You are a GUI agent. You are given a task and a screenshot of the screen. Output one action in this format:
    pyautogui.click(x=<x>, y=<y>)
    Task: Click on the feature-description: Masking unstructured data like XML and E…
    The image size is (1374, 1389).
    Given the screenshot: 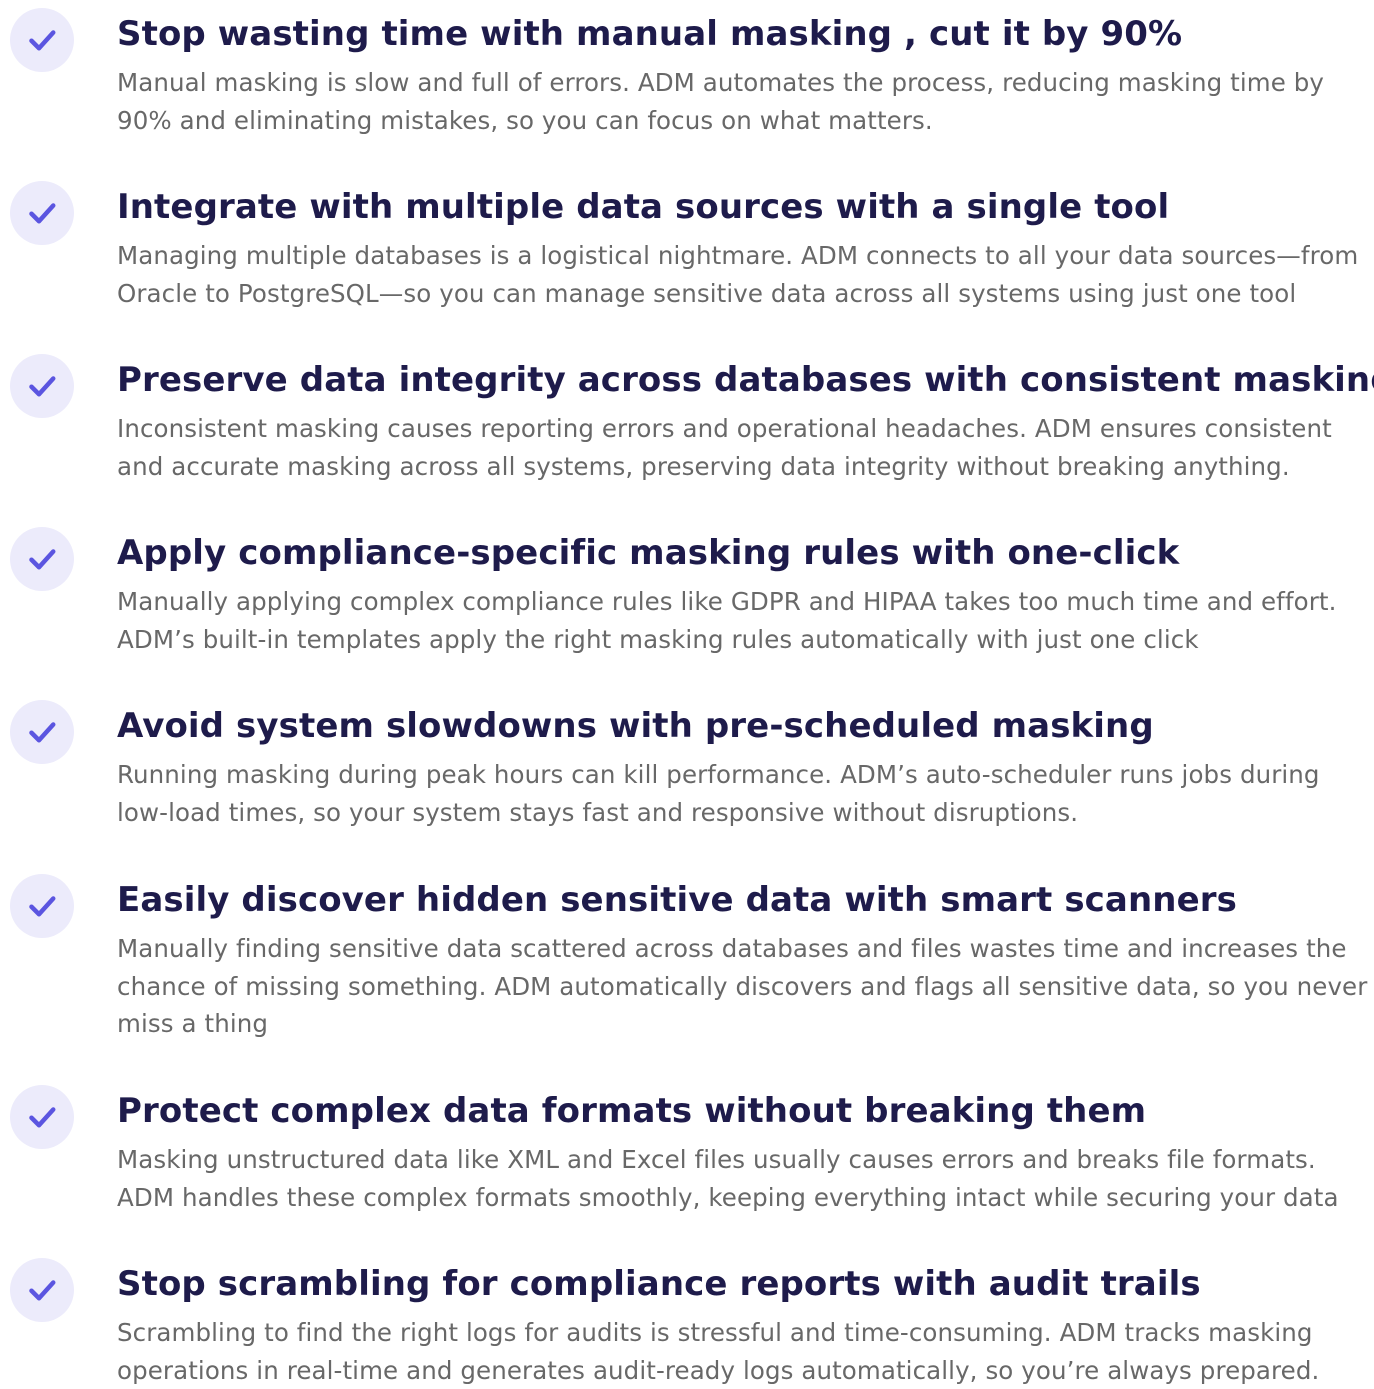 What is the action you would take?
    pyautogui.click(x=728, y=1178)
    